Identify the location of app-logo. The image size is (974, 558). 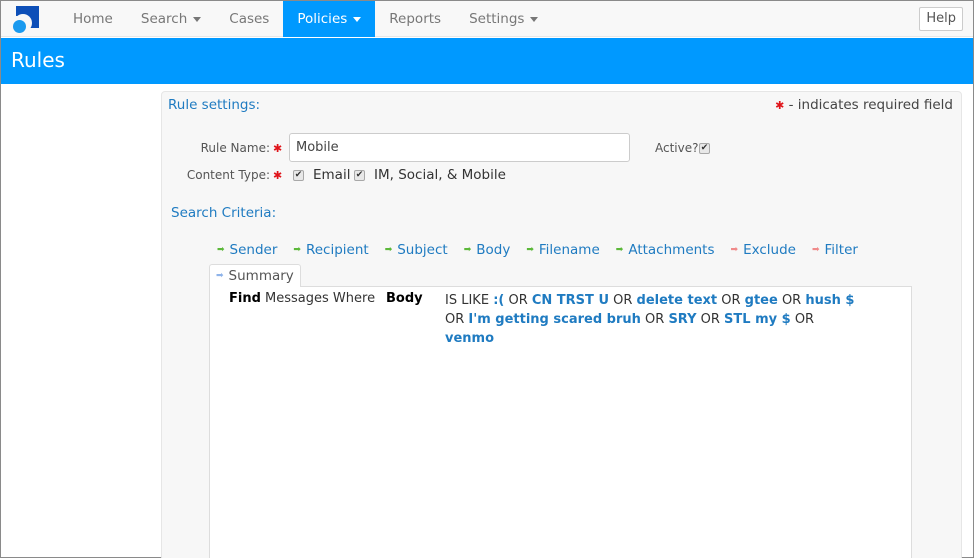
(26, 20).